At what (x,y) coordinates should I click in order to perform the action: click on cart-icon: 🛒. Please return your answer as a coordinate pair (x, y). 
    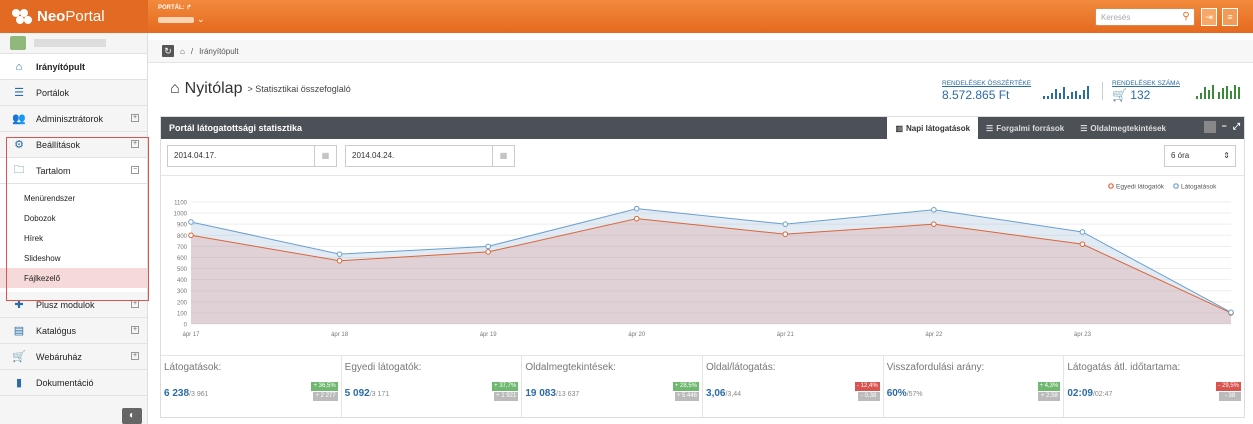
    Looking at the image, I should click on (19, 357).